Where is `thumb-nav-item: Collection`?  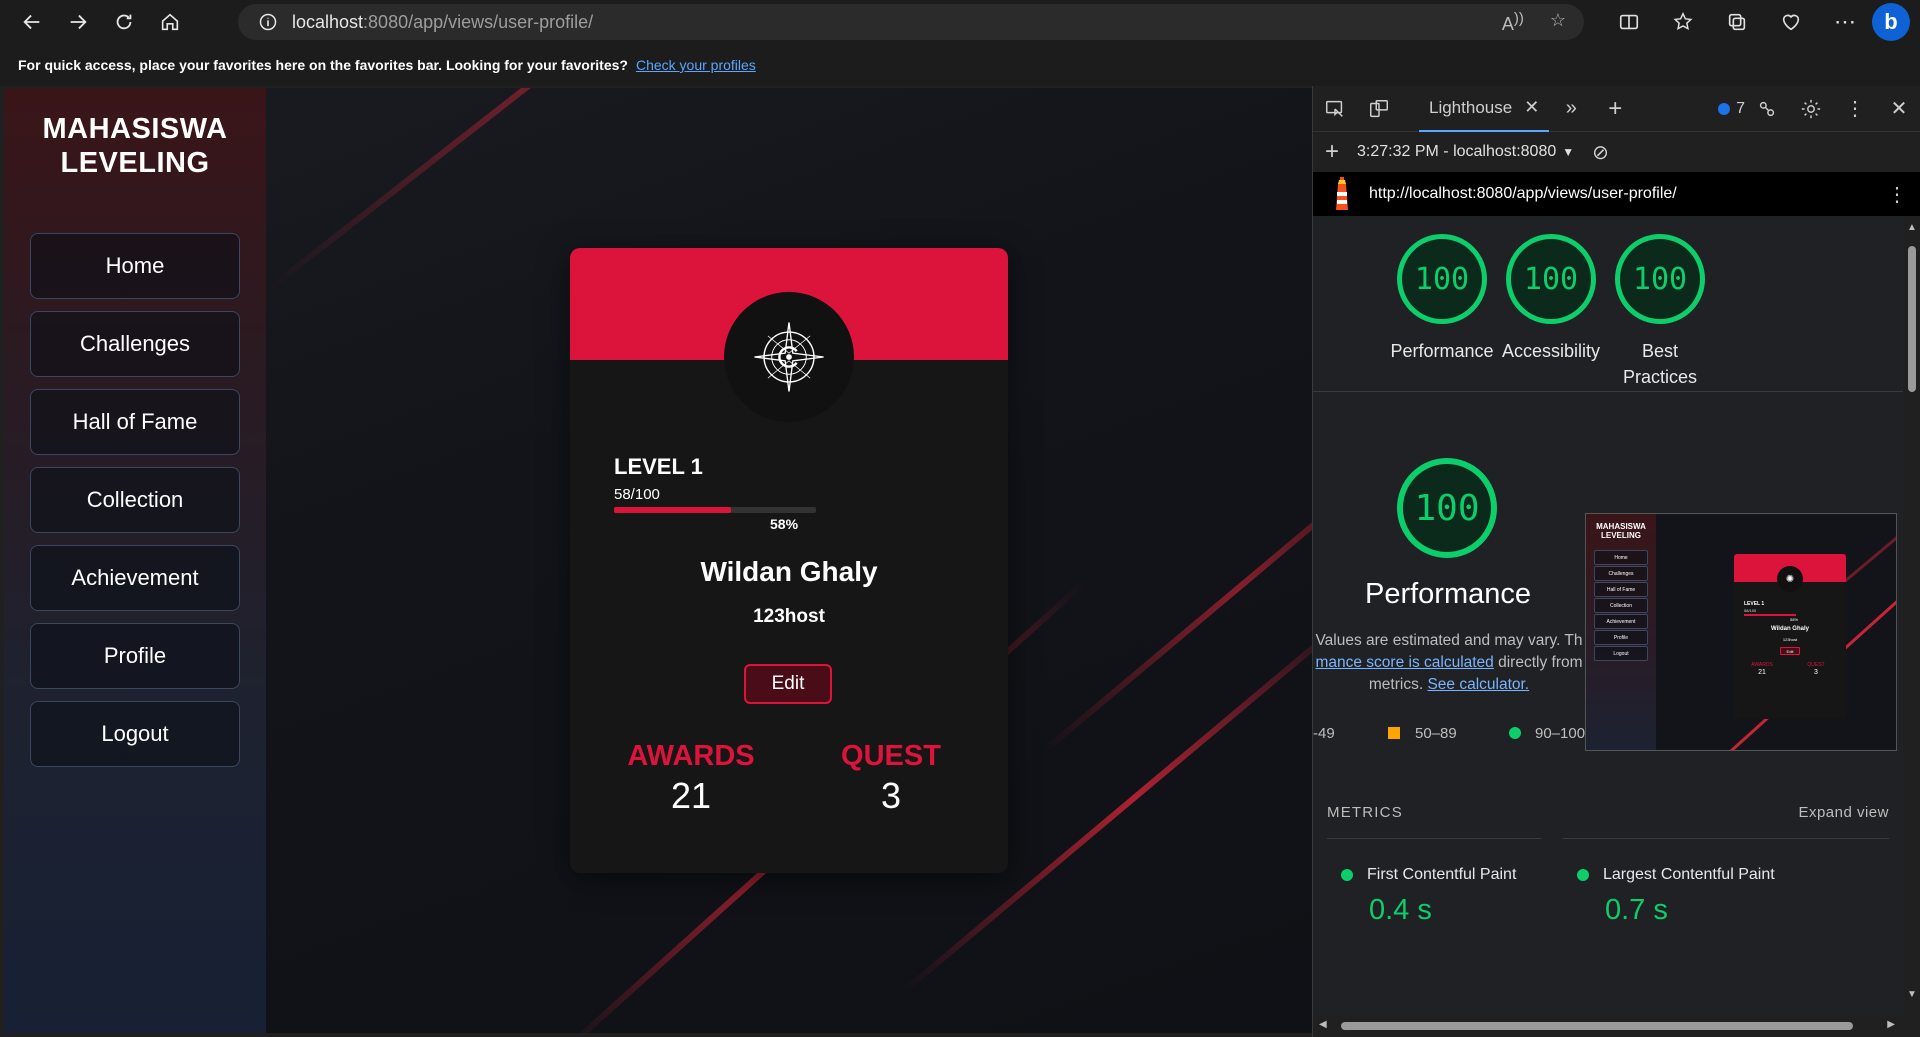 thumb-nav-item: Collection is located at coordinates (1621, 605).